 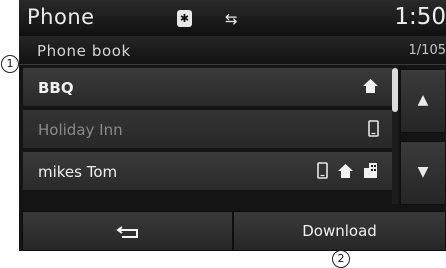 I want to click on back-arrow-icon, so click(x=126, y=232).